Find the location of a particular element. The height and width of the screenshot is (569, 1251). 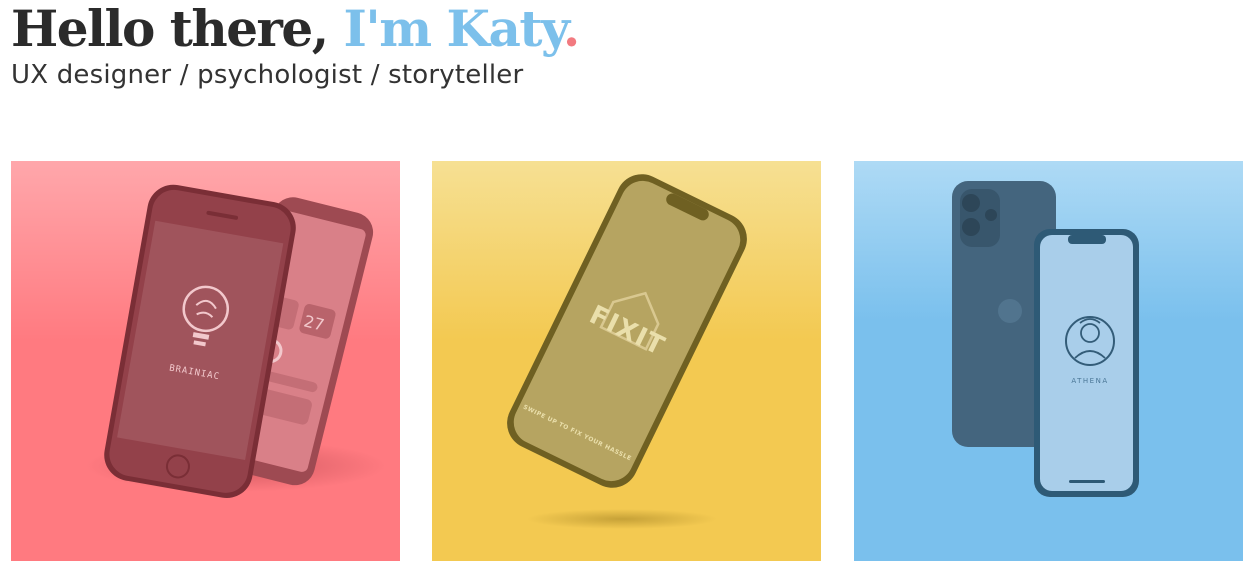

greeting-text: Hello there, is located at coordinates (170, 29).